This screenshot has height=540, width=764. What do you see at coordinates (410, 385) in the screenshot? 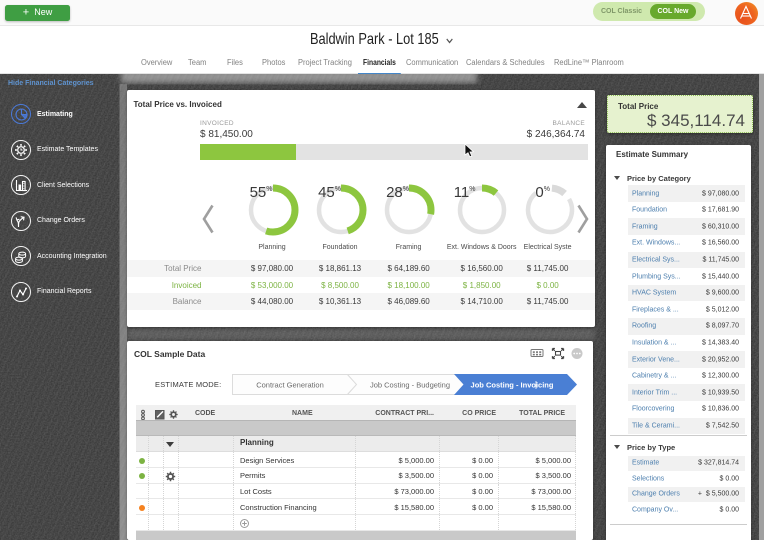
I see `svg-text: Job Costing - Budgeting` at bounding box center [410, 385].